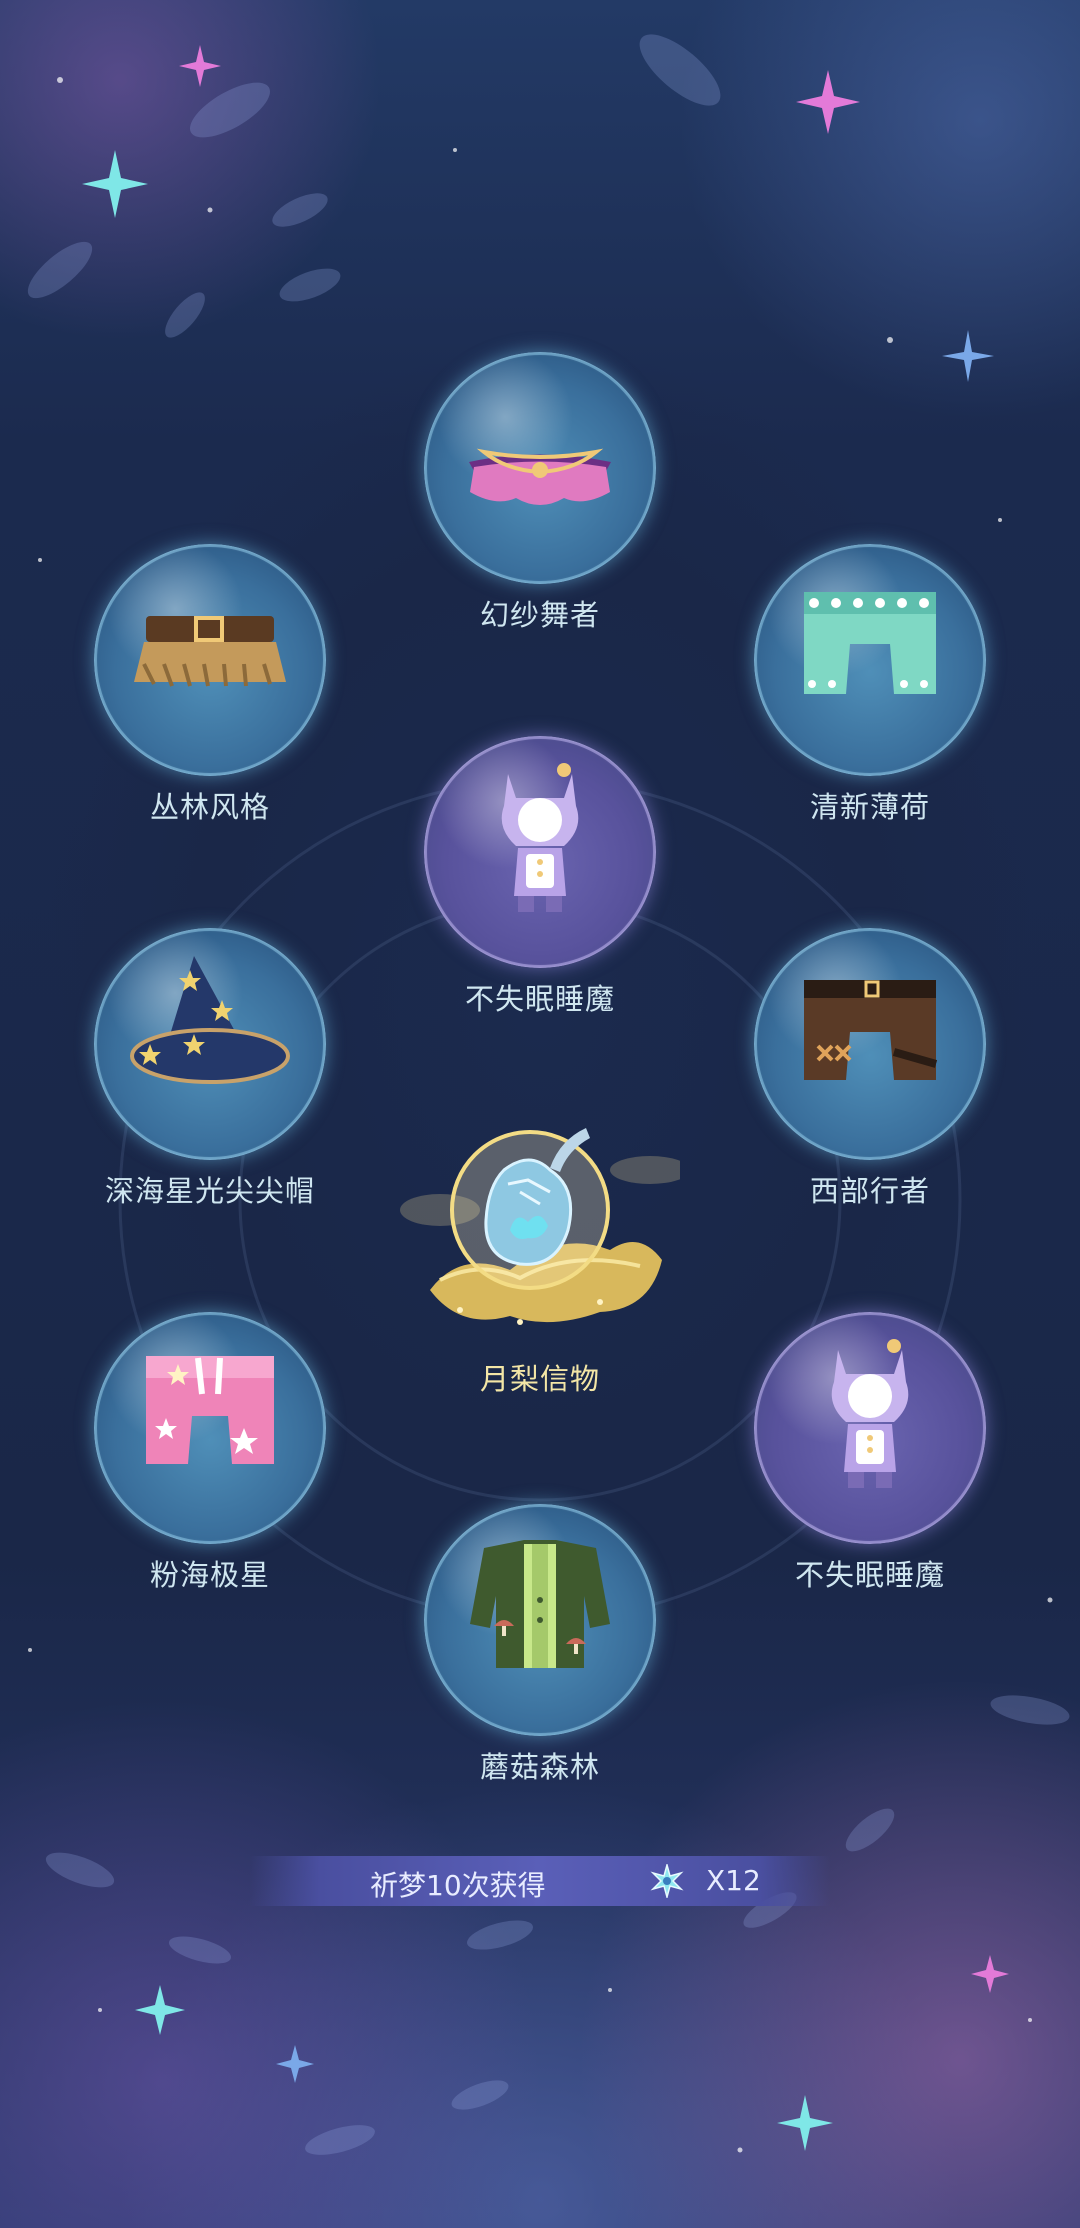  I want to click on reward-count: X12, so click(733, 1880).